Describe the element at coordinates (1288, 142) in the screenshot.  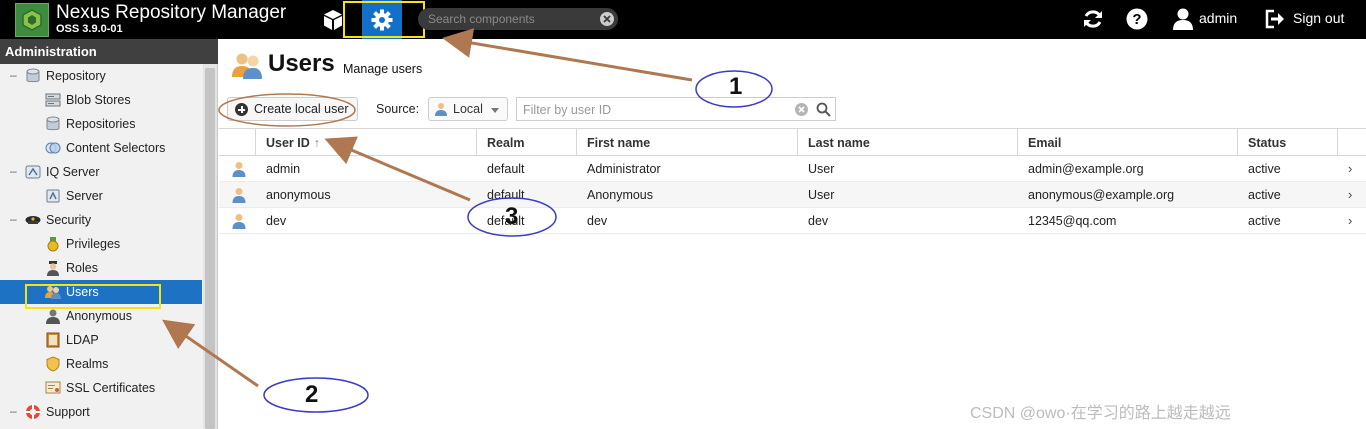
I see `column-header-status: Status` at that location.